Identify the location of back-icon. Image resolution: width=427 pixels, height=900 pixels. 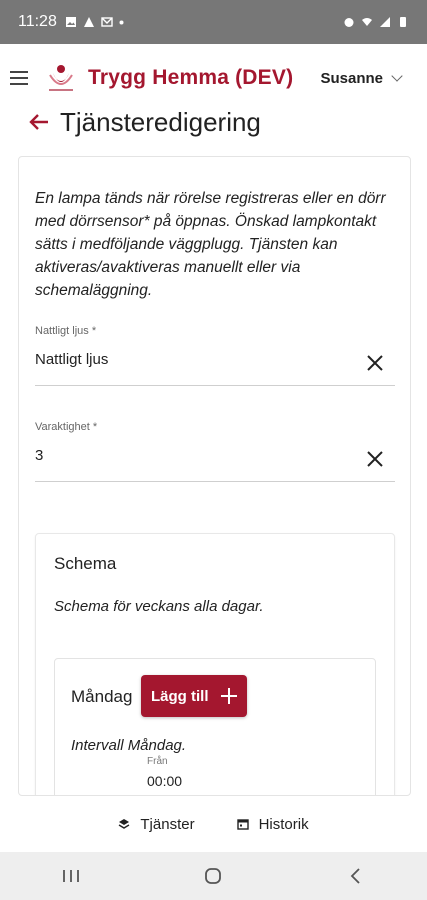
(355, 876).